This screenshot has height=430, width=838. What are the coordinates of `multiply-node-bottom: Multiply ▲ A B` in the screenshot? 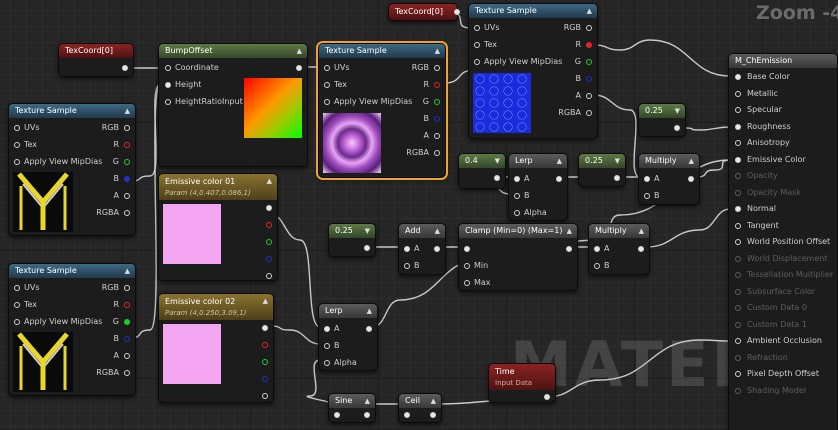 It's located at (619, 249).